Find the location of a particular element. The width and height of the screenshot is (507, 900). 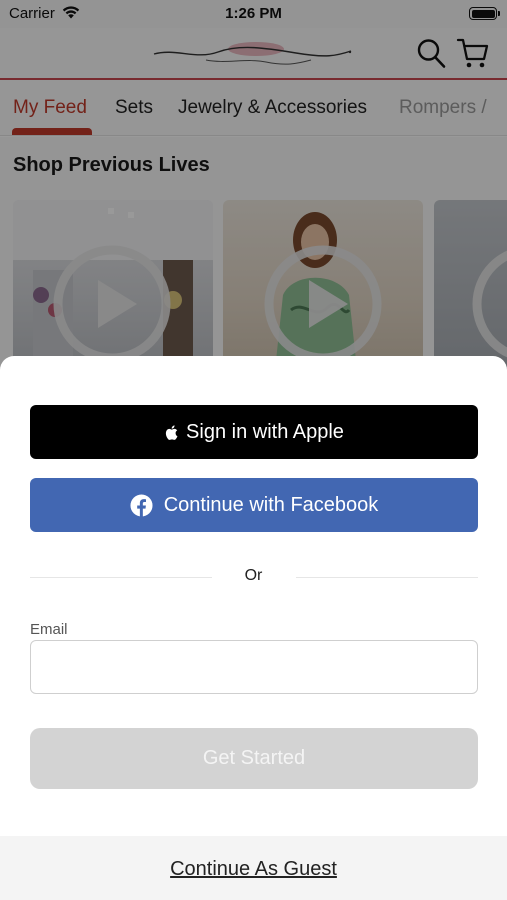

apple-logo-icon is located at coordinates (171, 432).